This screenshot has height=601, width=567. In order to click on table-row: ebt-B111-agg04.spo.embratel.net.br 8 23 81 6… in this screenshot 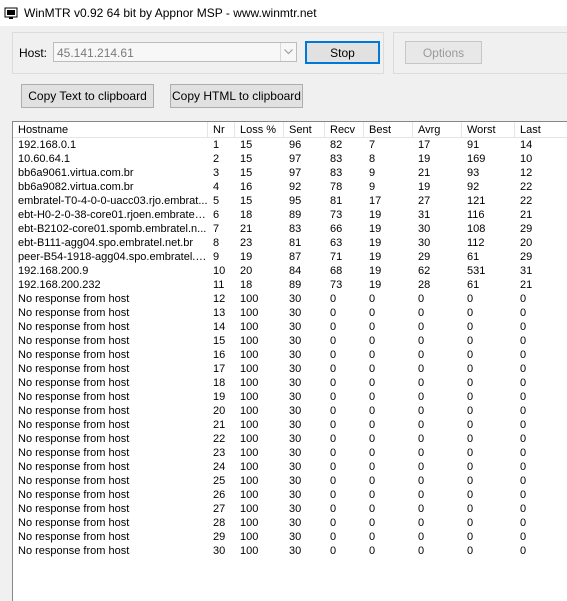, I will do `click(290, 243)`.